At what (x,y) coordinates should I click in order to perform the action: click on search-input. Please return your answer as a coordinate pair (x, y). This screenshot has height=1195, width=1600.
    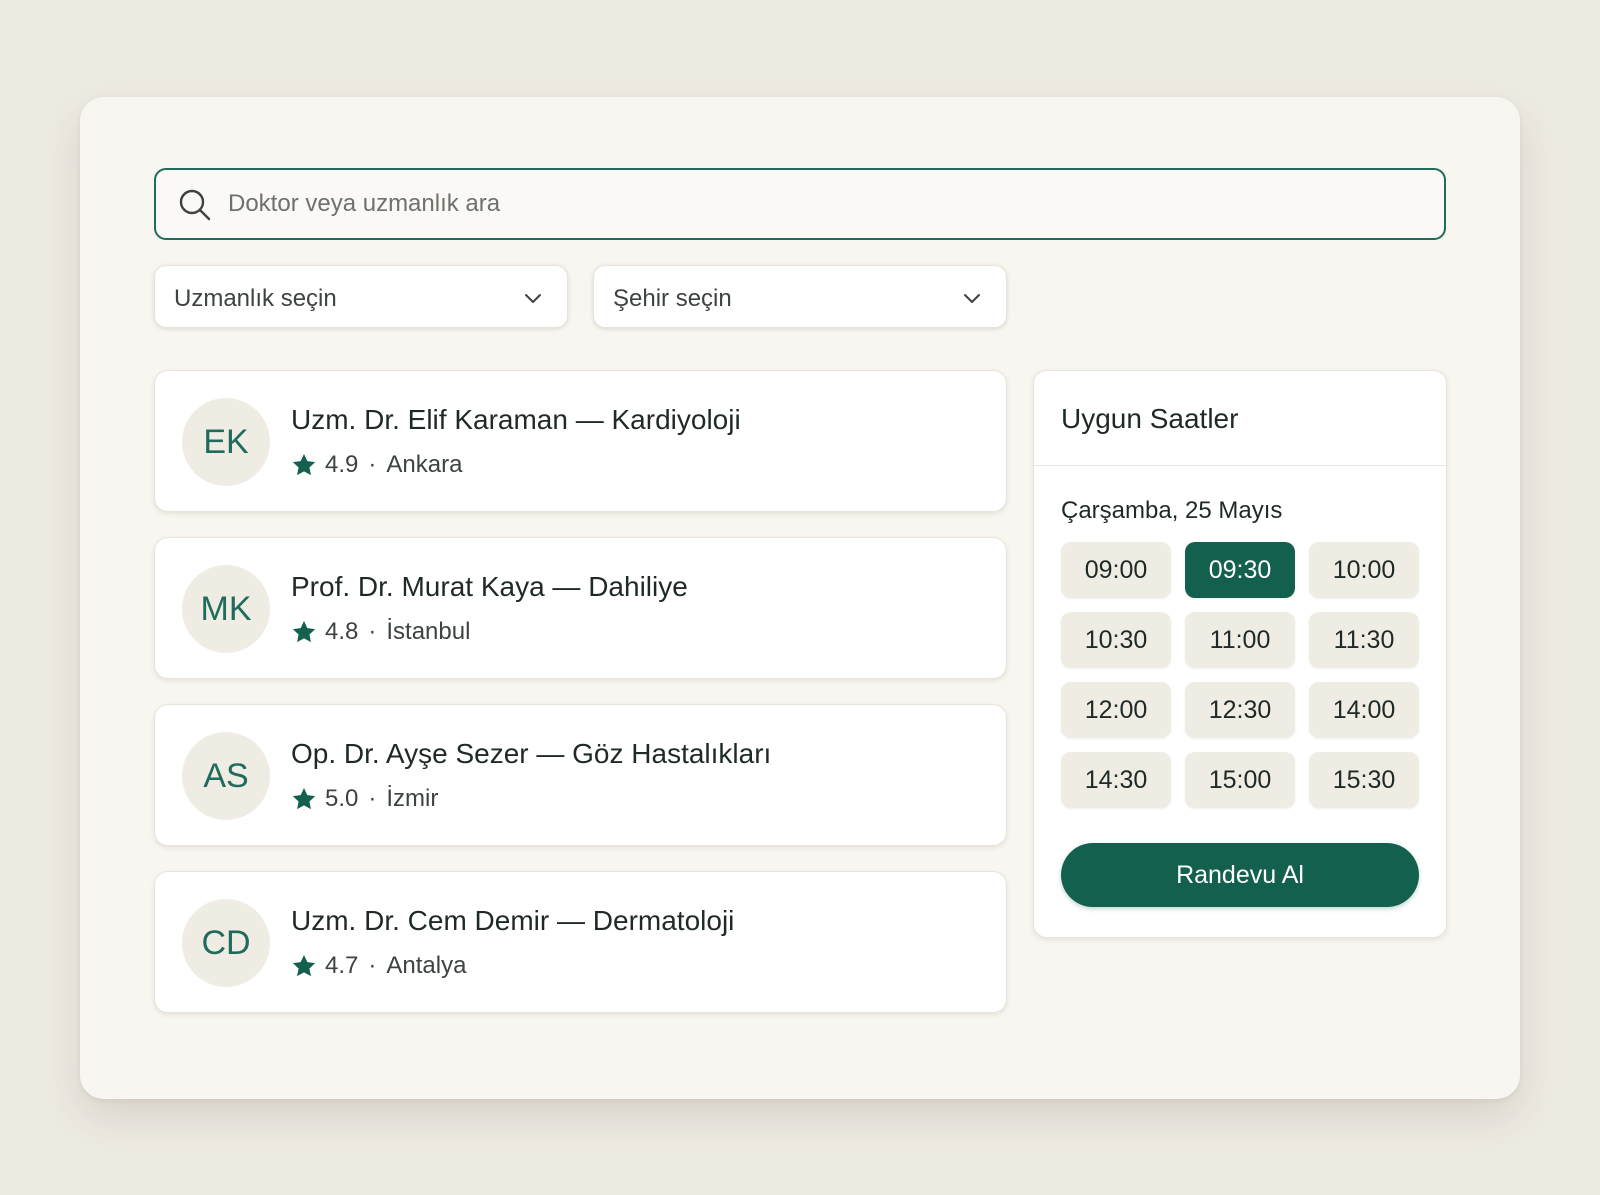
    Looking at the image, I should click on (828, 204).